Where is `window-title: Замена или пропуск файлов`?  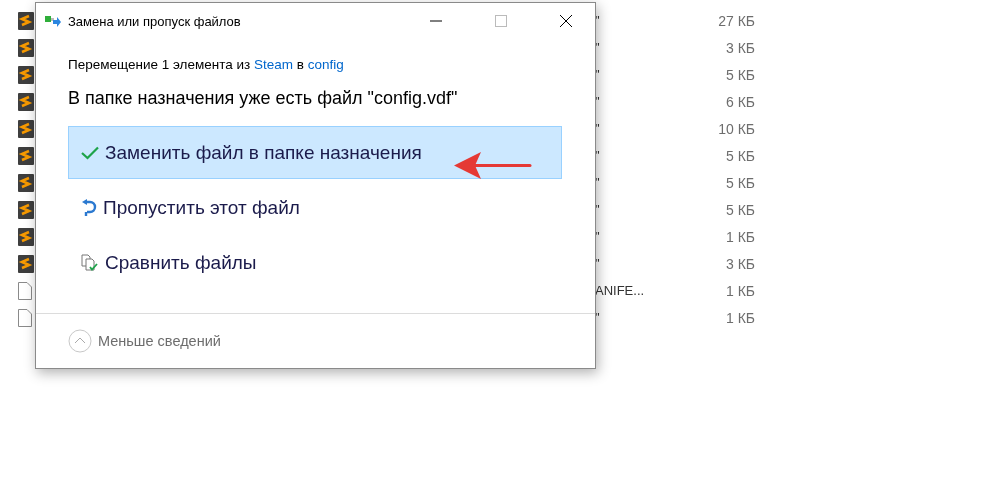
window-title: Замена или пропуск файлов is located at coordinates (155, 21).